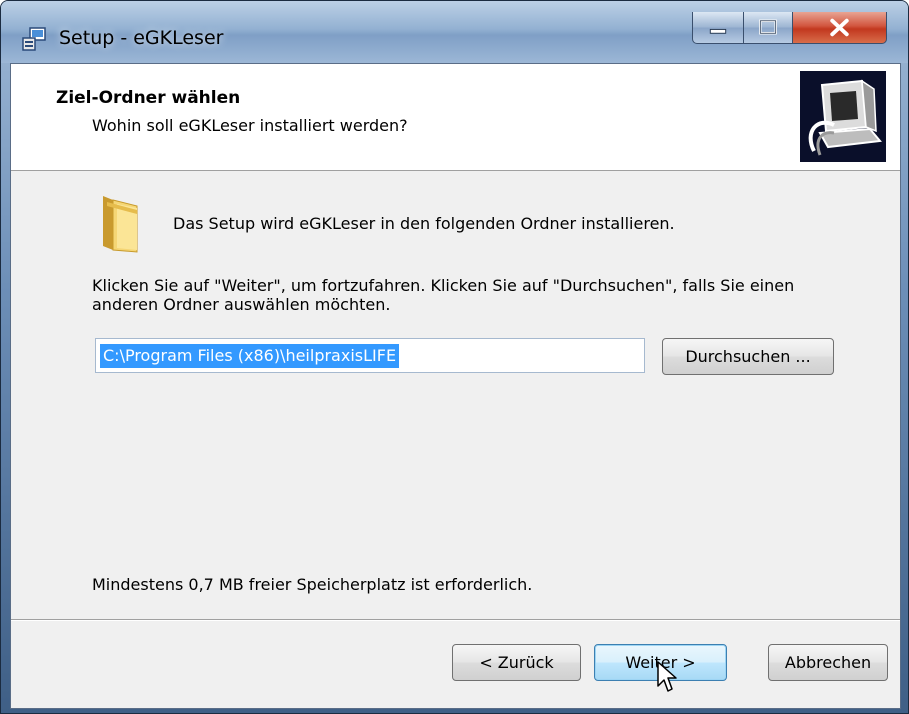  I want to click on maximize-button, so click(768, 28).